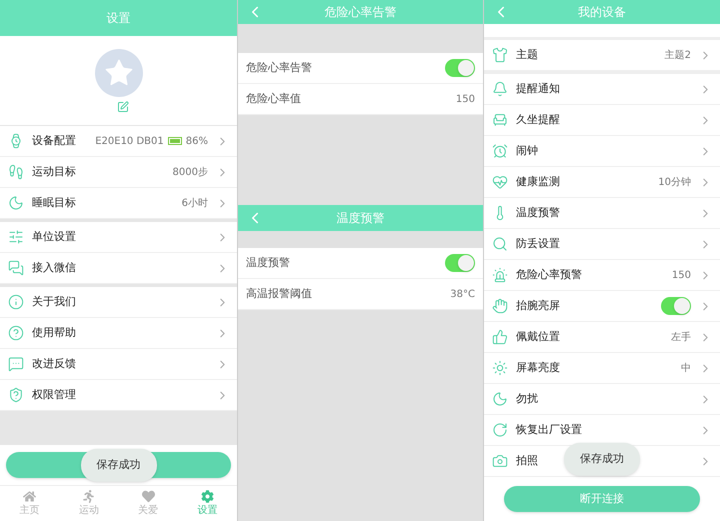  I want to click on row-value: 中, so click(686, 369).